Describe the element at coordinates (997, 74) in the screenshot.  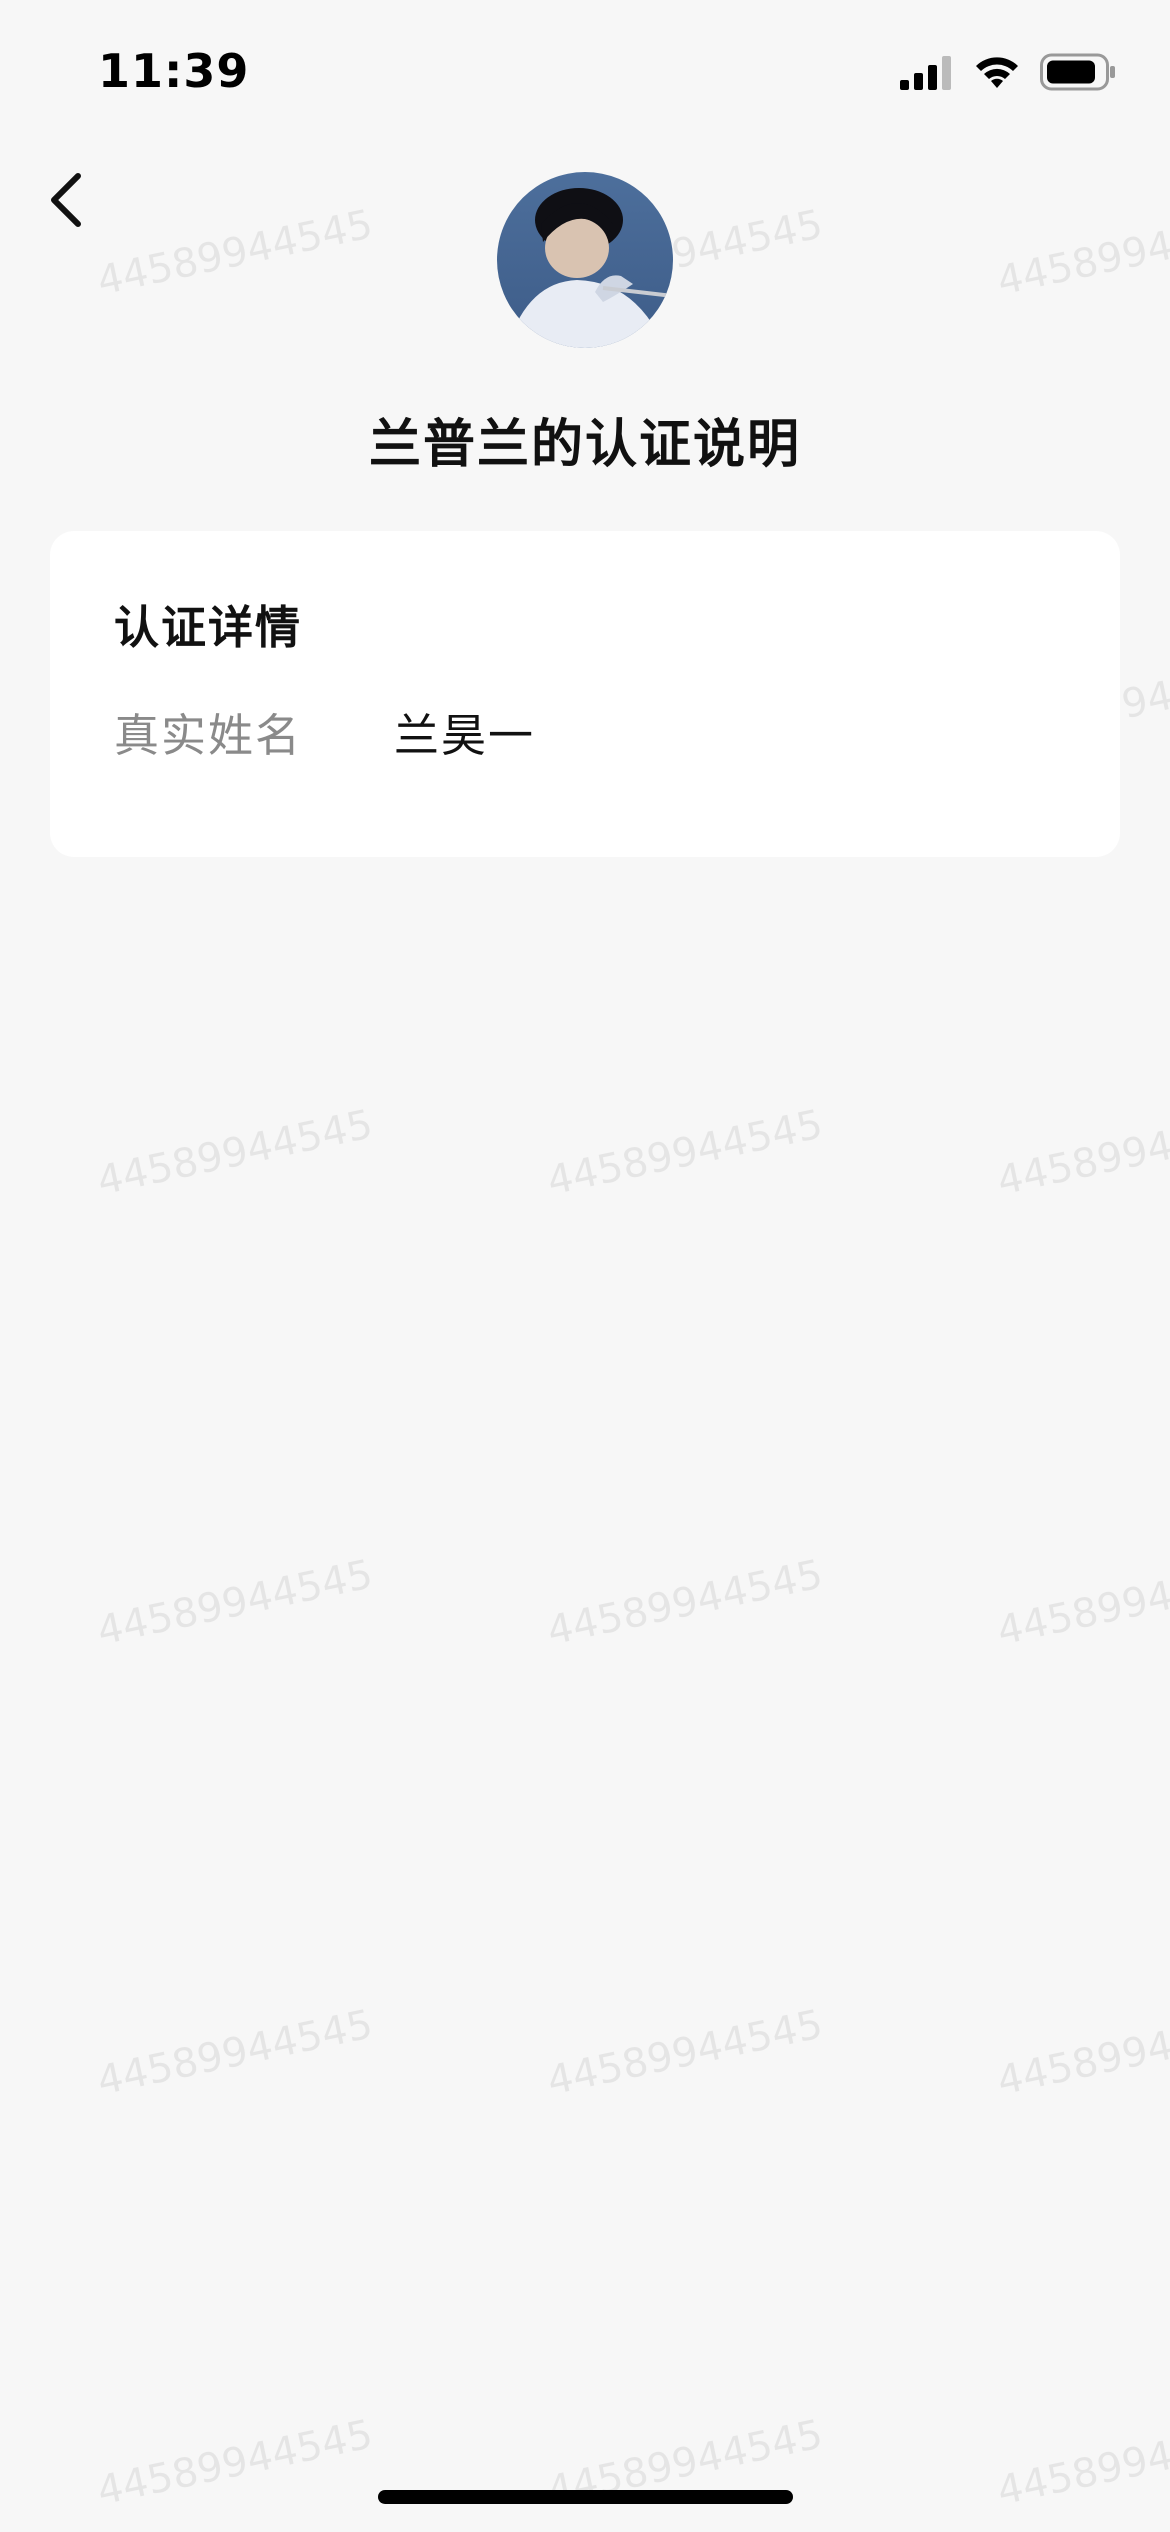
I see `wifi-icon` at that location.